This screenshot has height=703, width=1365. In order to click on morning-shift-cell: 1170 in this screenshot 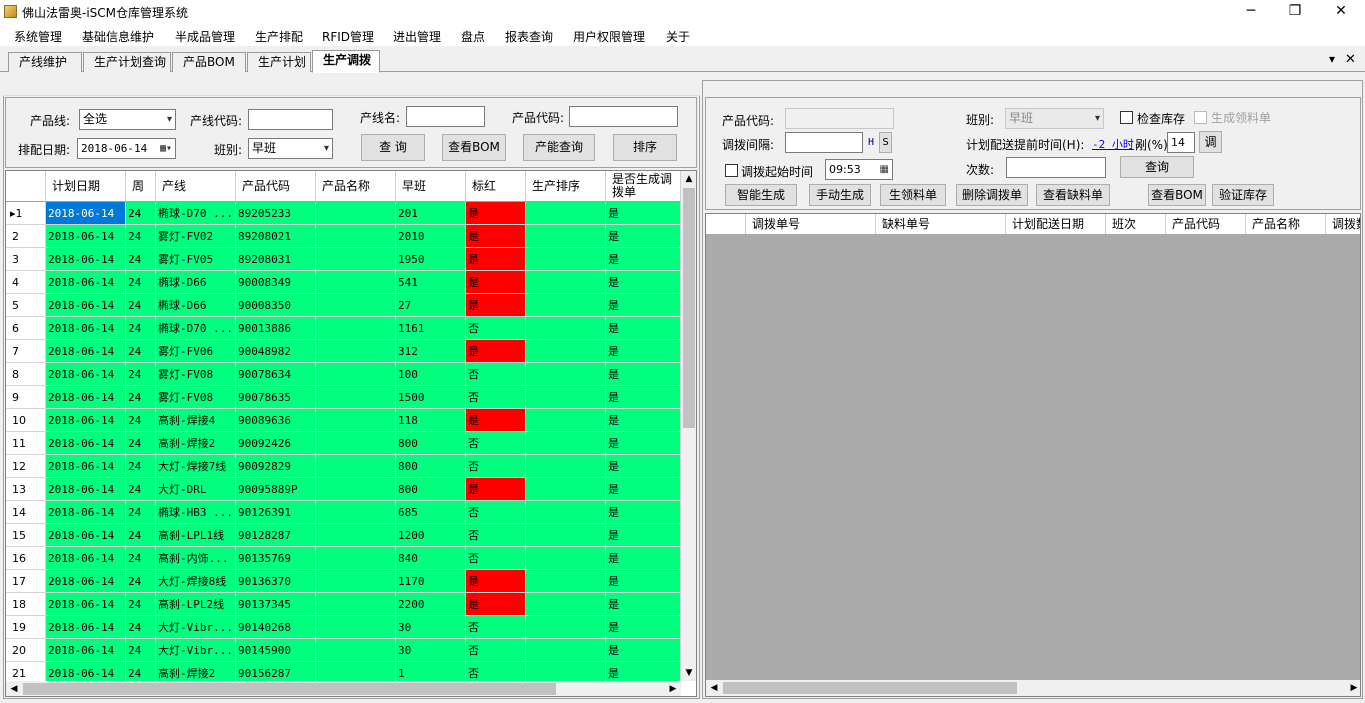, I will do `click(431, 581)`.